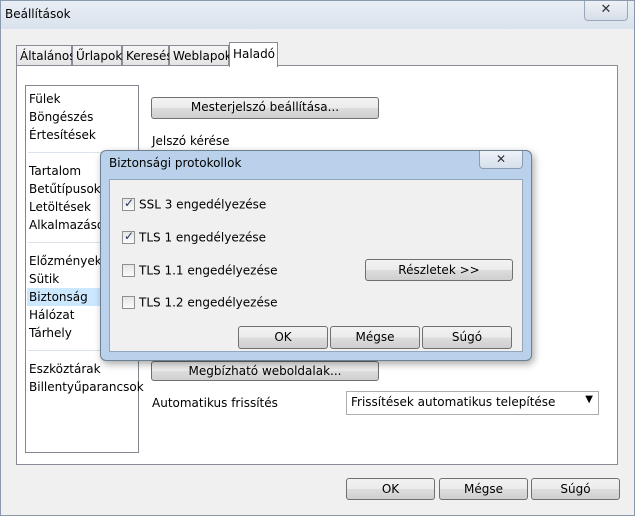  Describe the element at coordinates (86, 387) in the screenshot. I see `sidebar-item-shortcuts: Billentyűparancsok` at that location.